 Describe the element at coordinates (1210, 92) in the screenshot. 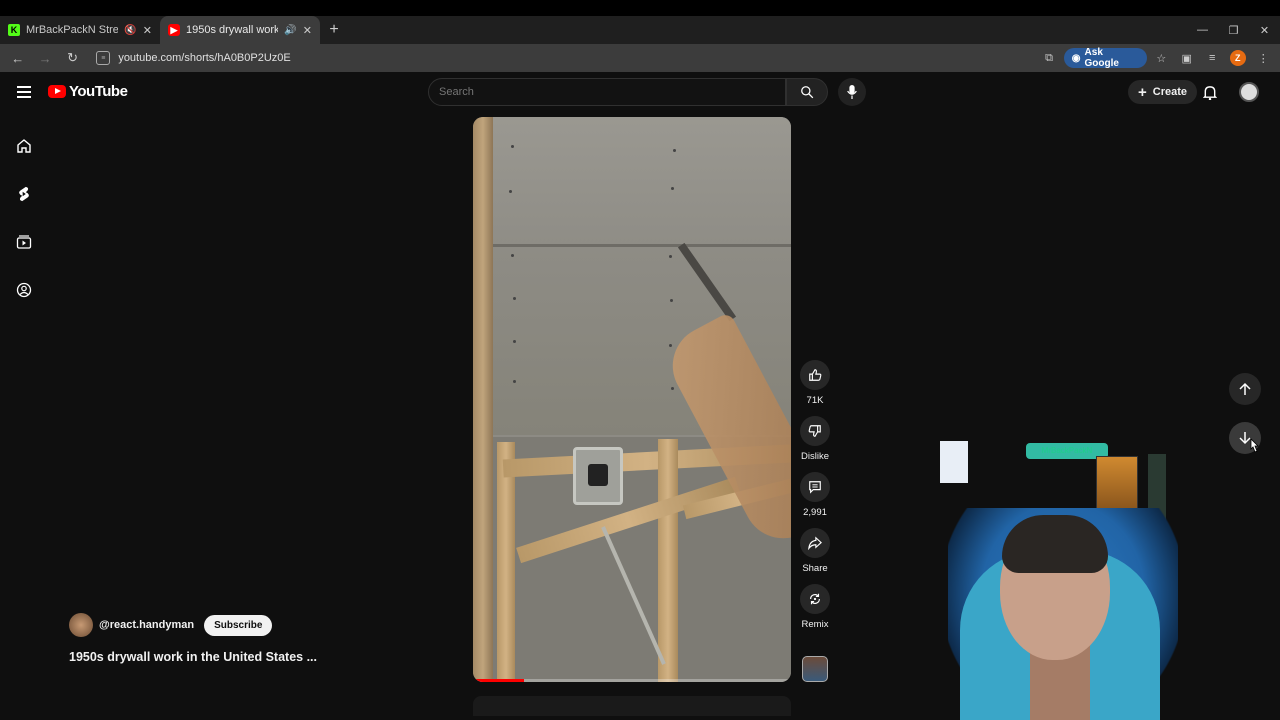

I see `notifications-bell-icon` at that location.